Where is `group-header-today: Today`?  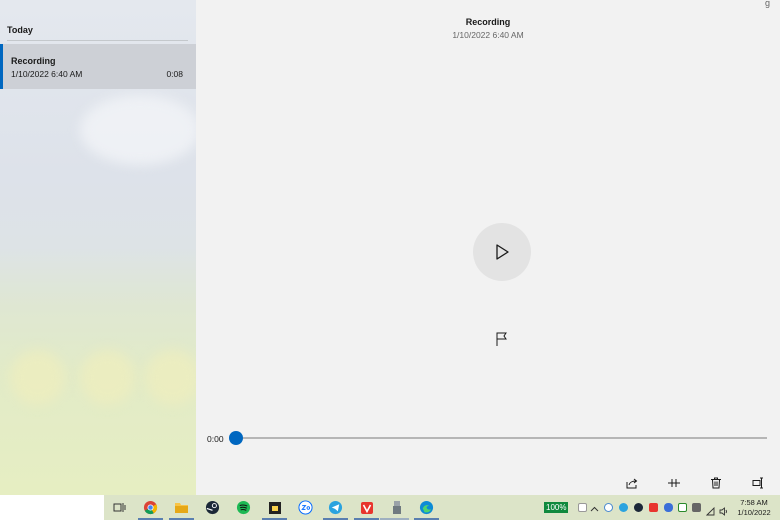 group-header-today: Today is located at coordinates (20, 30).